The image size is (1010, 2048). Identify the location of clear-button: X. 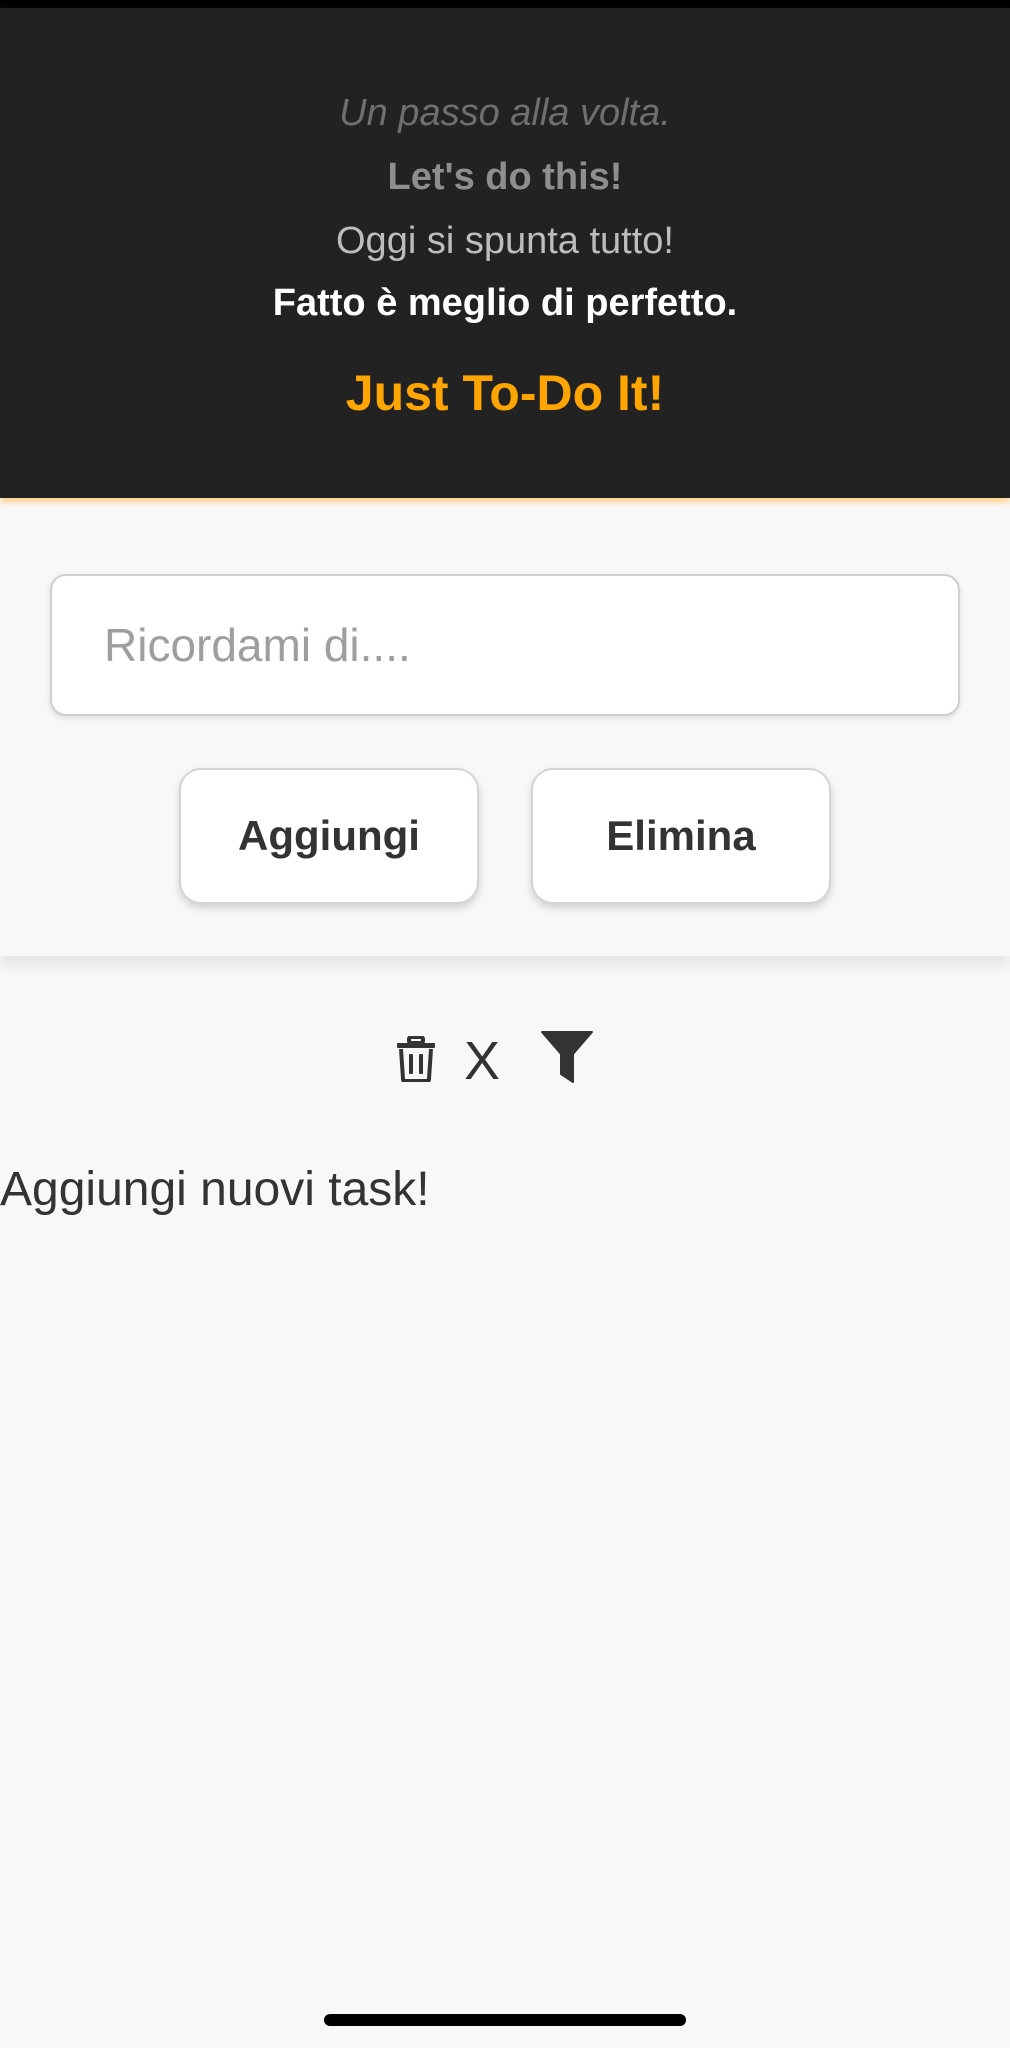
(482, 1061).